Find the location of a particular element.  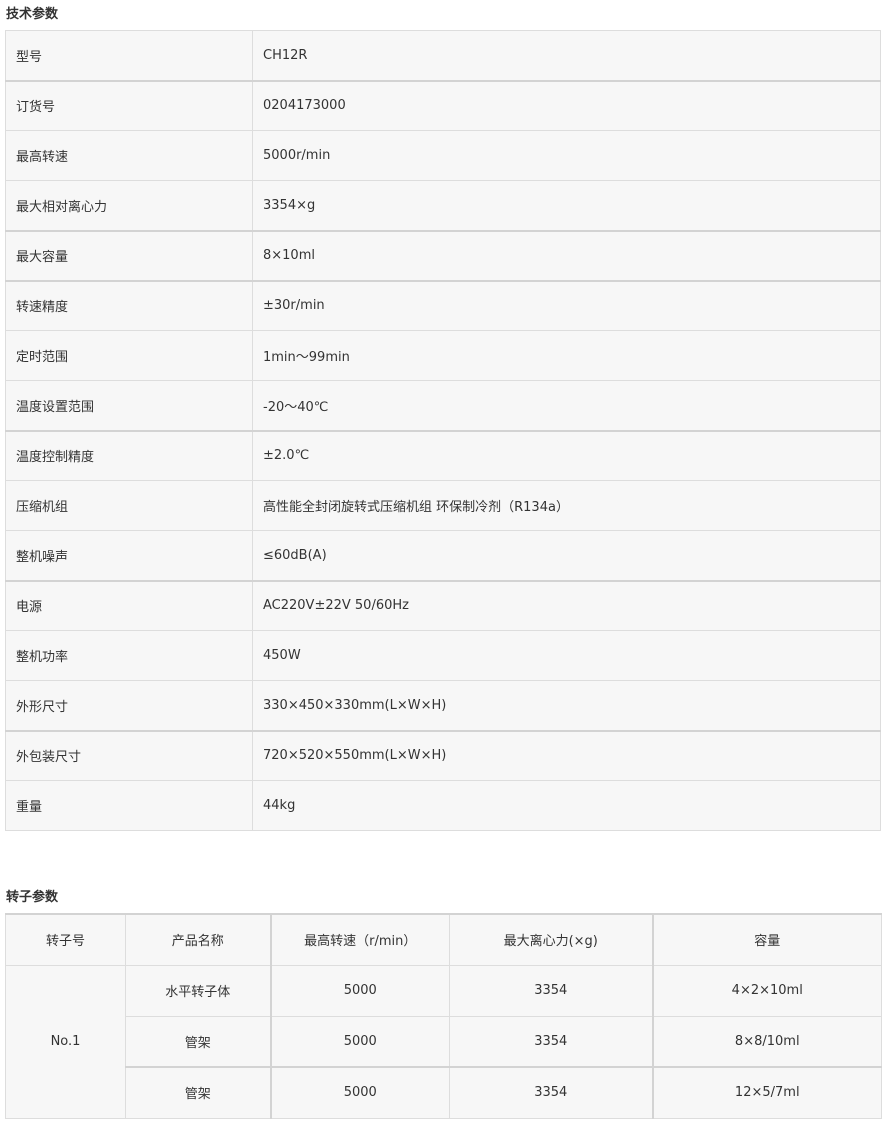

spec-key: 定时范围 is located at coordinates (129, 355).